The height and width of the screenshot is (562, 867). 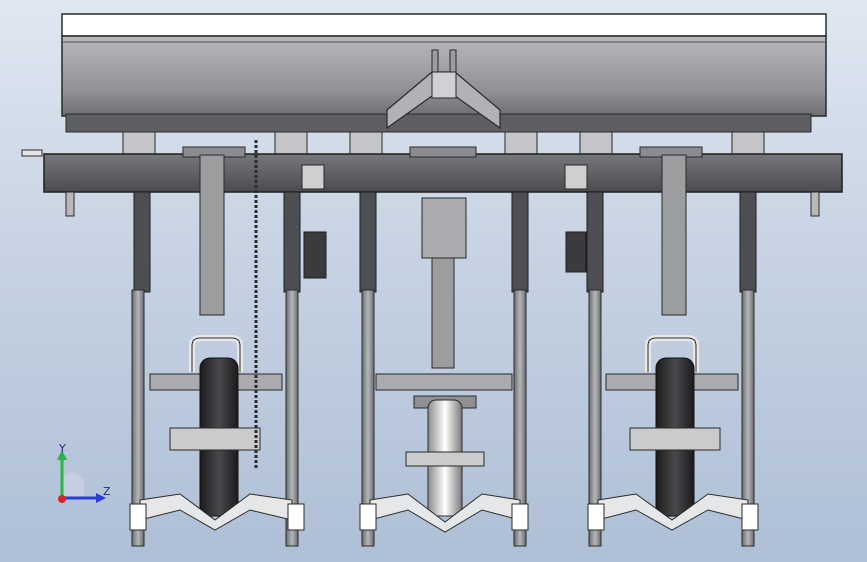 What do you see at coordinates (672, 350) in the screenshot?
I see `row-unit-right` at bounding box center [672, 350].